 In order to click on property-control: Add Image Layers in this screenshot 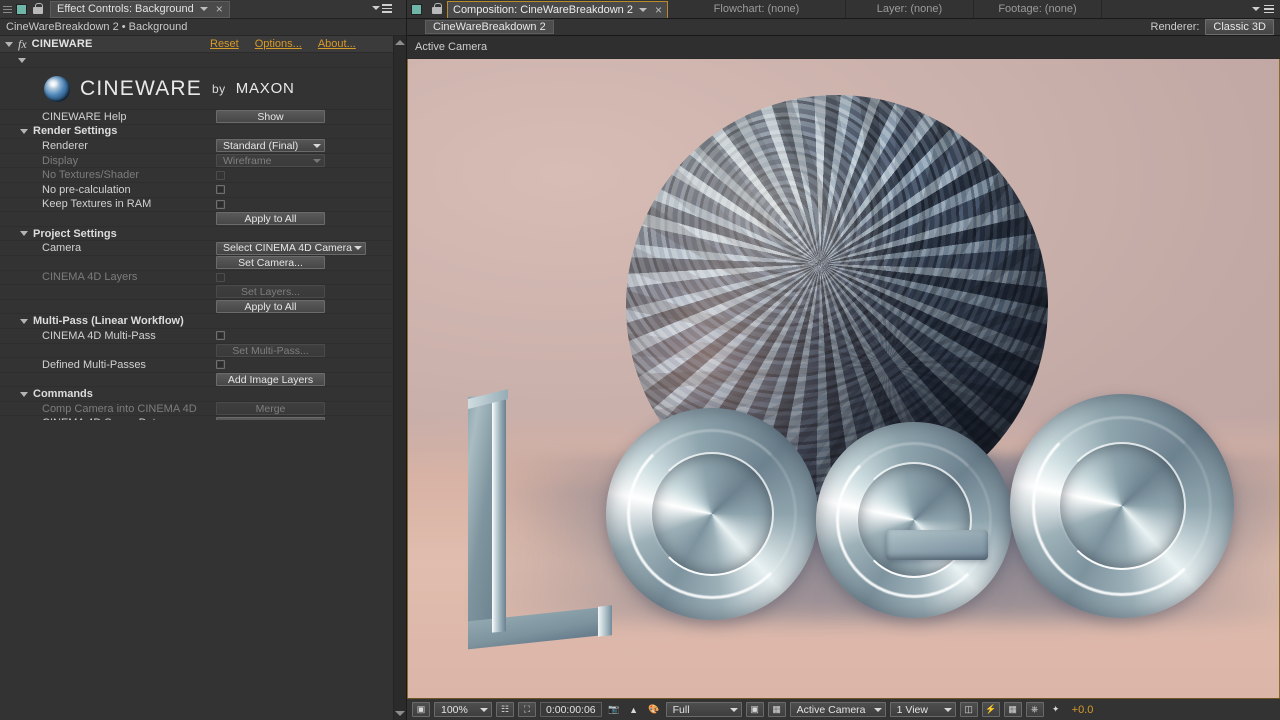, I will do `click(311, 379)`.